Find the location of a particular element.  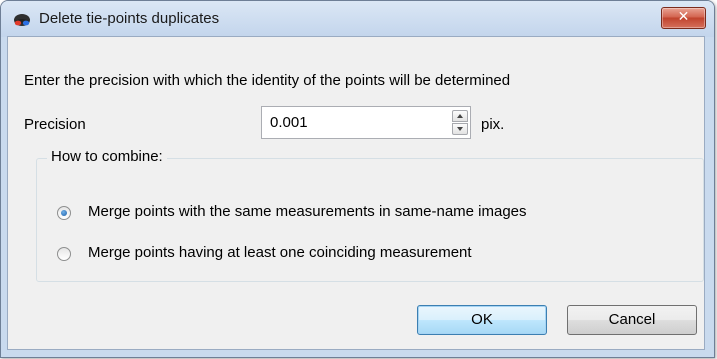

spin-buttons is located at coordinates (460, 122).